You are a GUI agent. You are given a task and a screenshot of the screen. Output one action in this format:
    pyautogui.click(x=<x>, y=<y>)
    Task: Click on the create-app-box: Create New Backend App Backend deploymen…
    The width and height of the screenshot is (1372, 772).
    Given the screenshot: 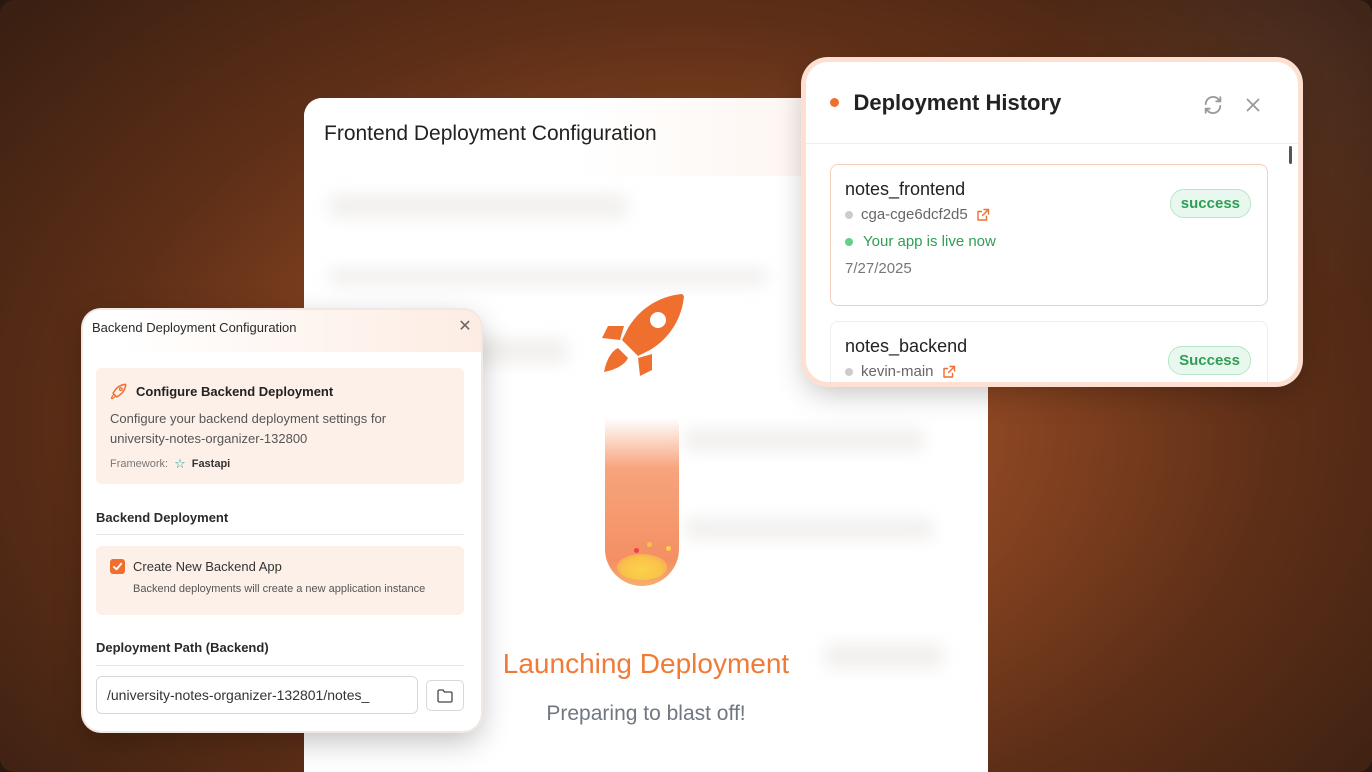 What is the action you would take?
    pyautogui.click(x=280, y=580)
    